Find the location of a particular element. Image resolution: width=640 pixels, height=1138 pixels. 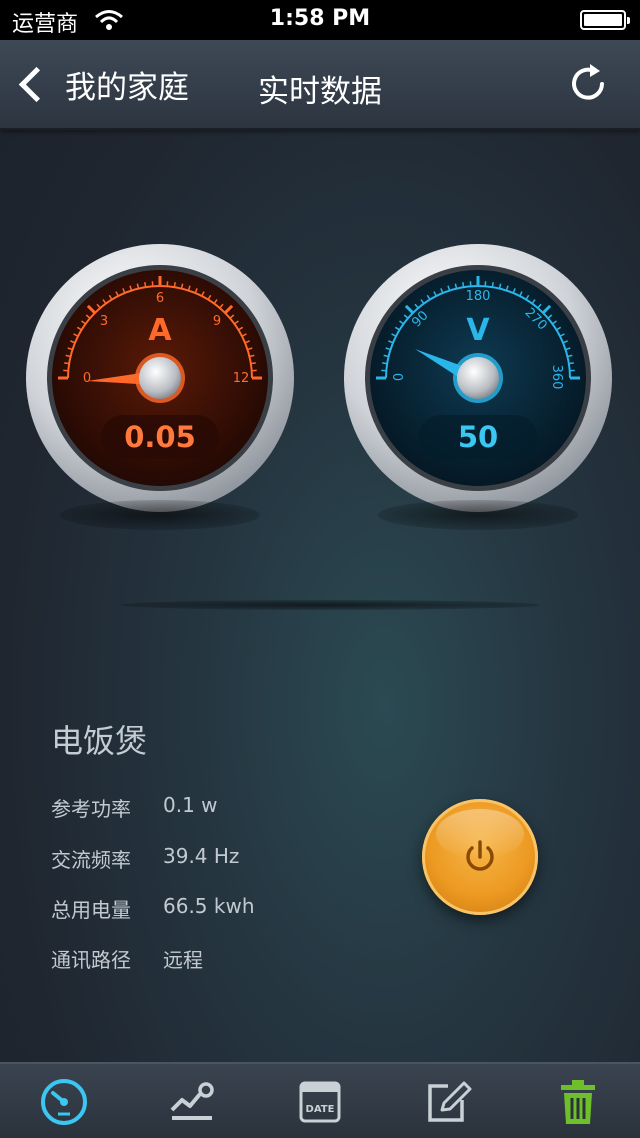

unit-letter: V is located at coordinates (478, 330).